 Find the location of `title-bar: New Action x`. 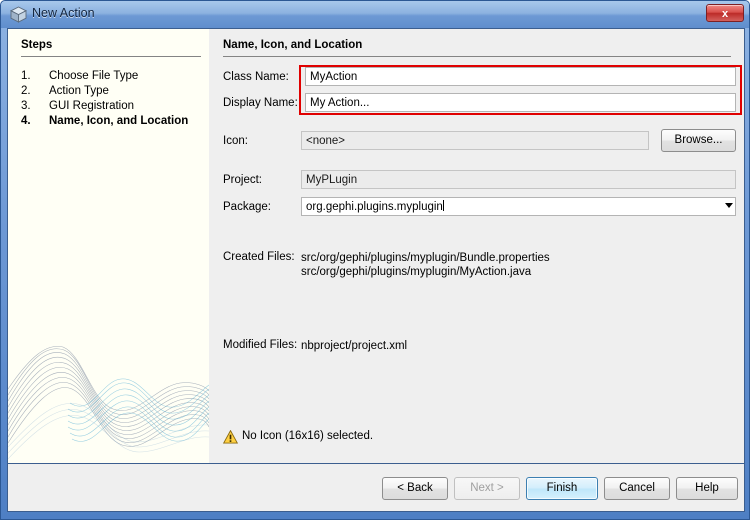

title-bar: New Action x is located at coordinates (375, 14).